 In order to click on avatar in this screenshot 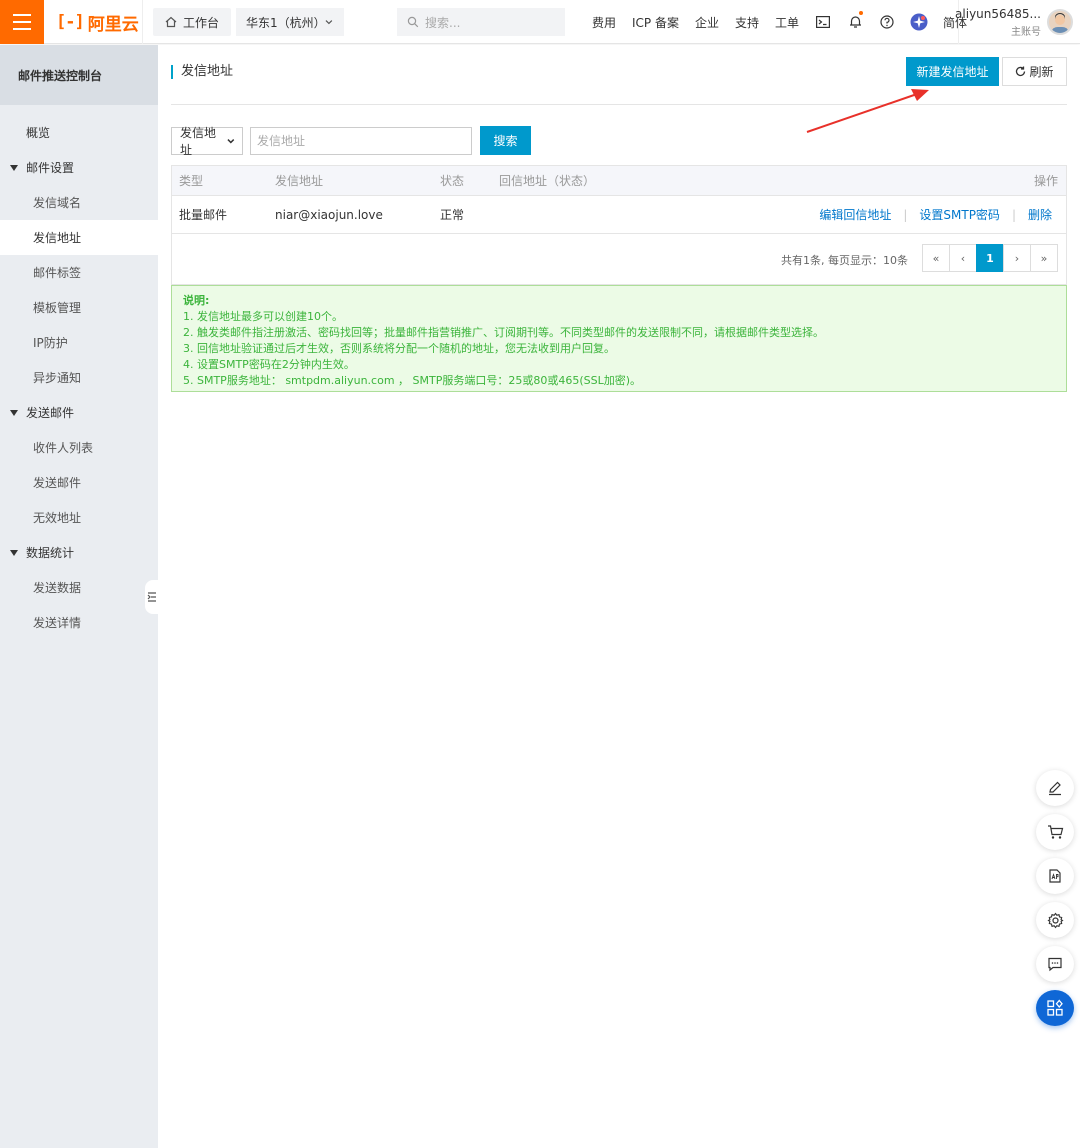, I will do `click(1060, 22)`.